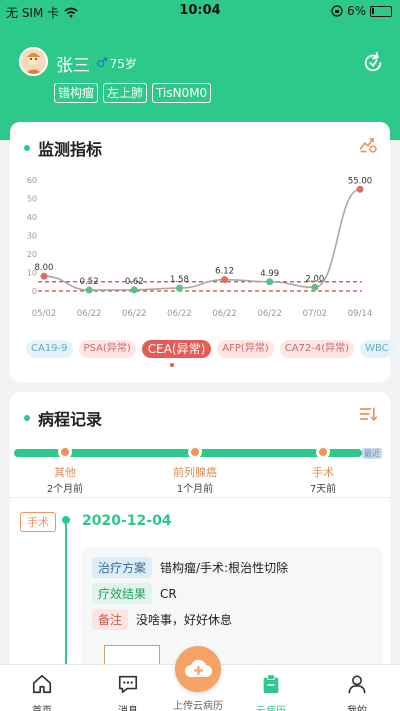 Image resolution: width=400 pixels, height=711 pixels. What do you see at coordinates (32, 217) in the screenshot?
I see `y-tick-label: 40` at bounding box center [32, 217].